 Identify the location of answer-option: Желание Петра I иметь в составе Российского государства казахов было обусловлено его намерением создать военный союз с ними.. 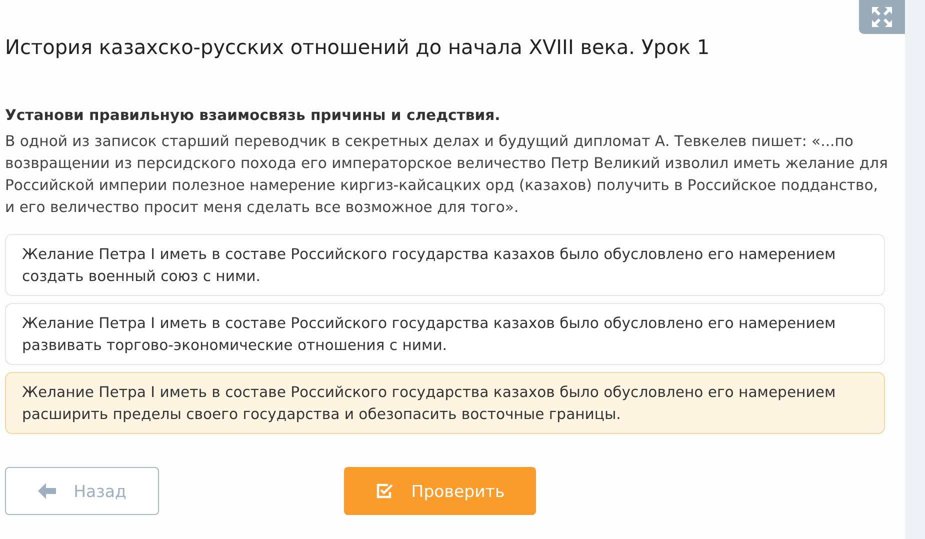
(445, 265).